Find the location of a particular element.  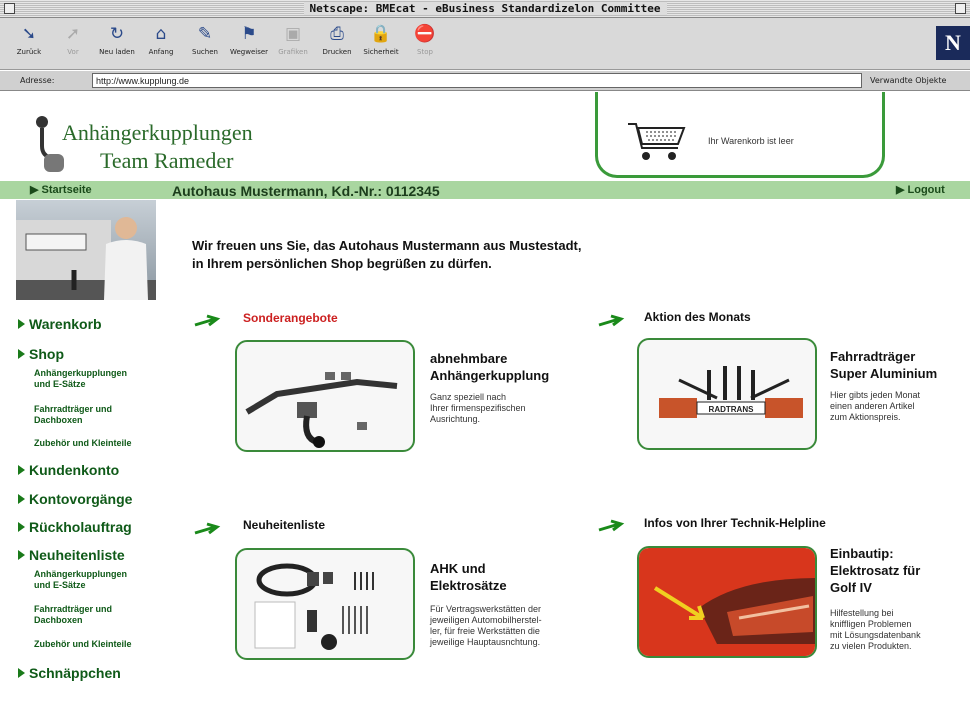

reload-button: ↻ Neu laden is located at coordinates (117, 39).